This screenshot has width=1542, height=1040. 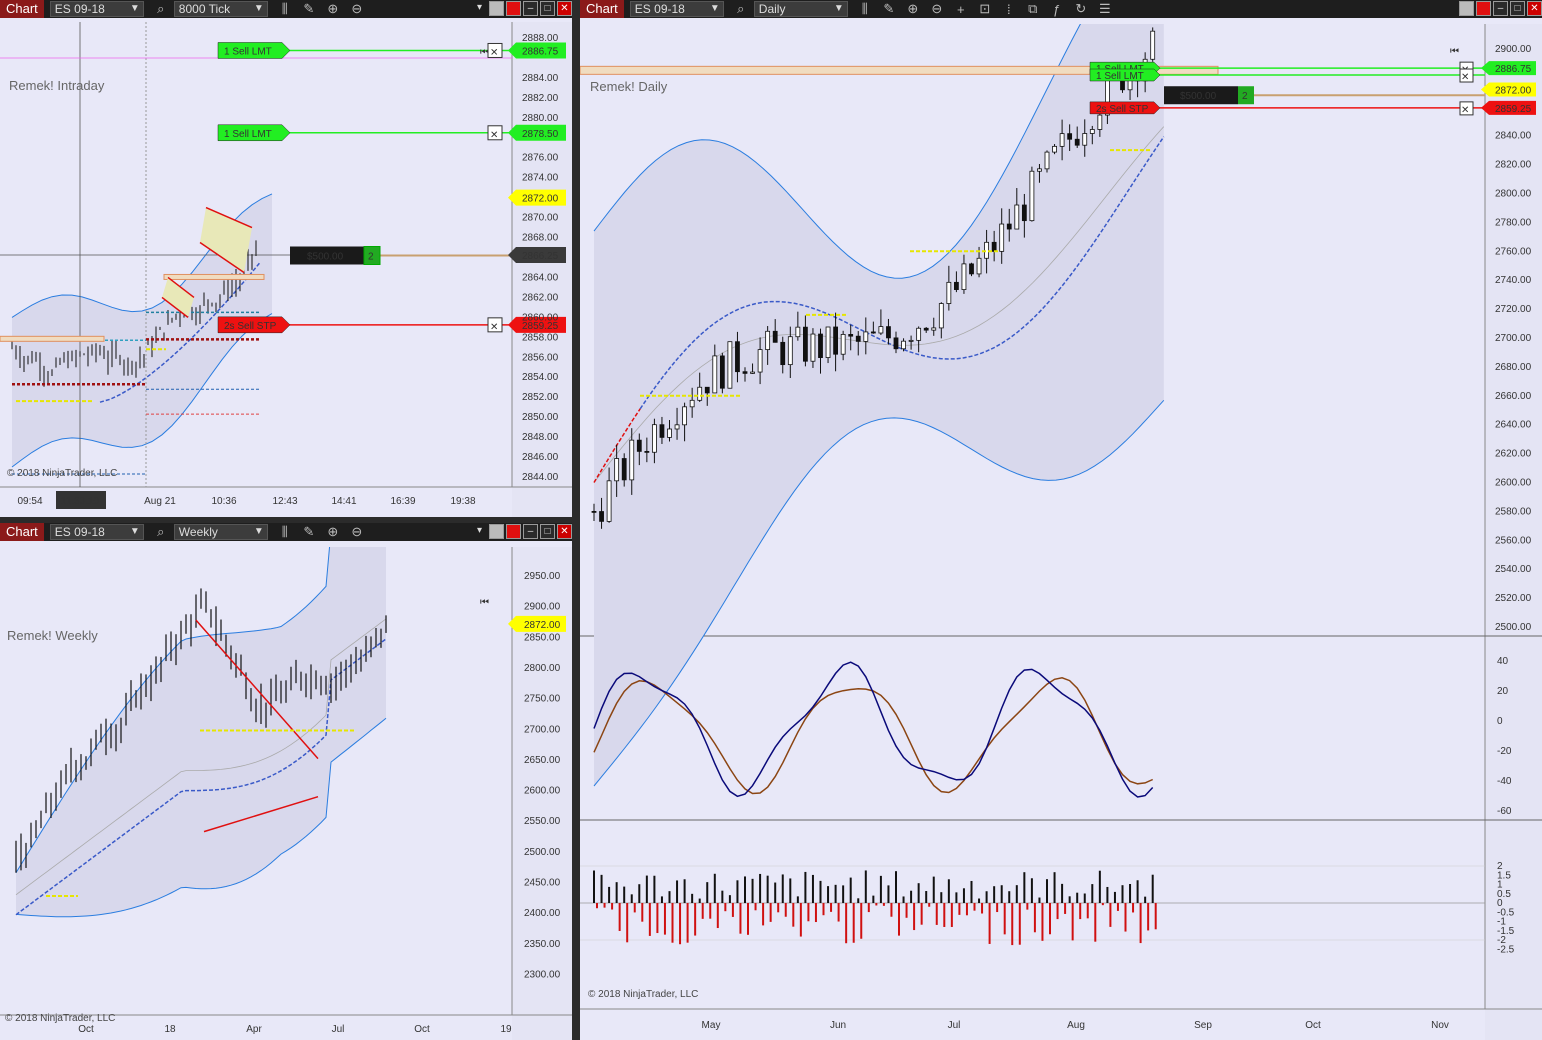 I want to click on properties-icon: ☰, so click(x=1105, y=9).